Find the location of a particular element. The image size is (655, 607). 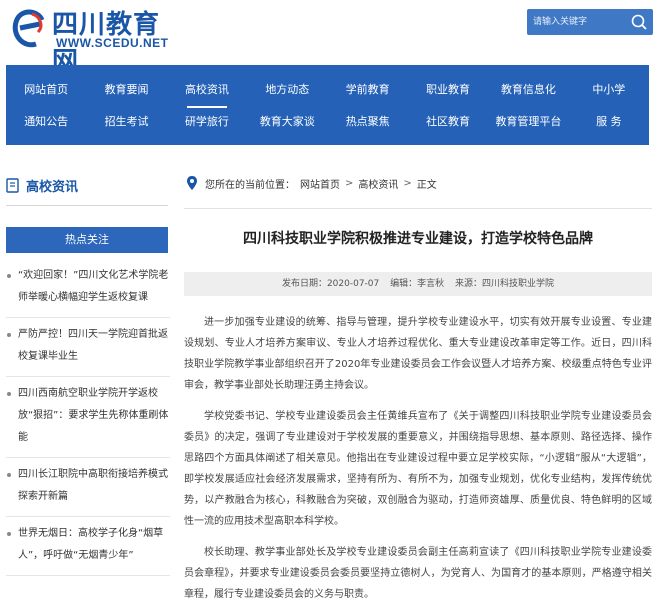

nav-item-k12: 中小学 is located at coordinates (609, 92).